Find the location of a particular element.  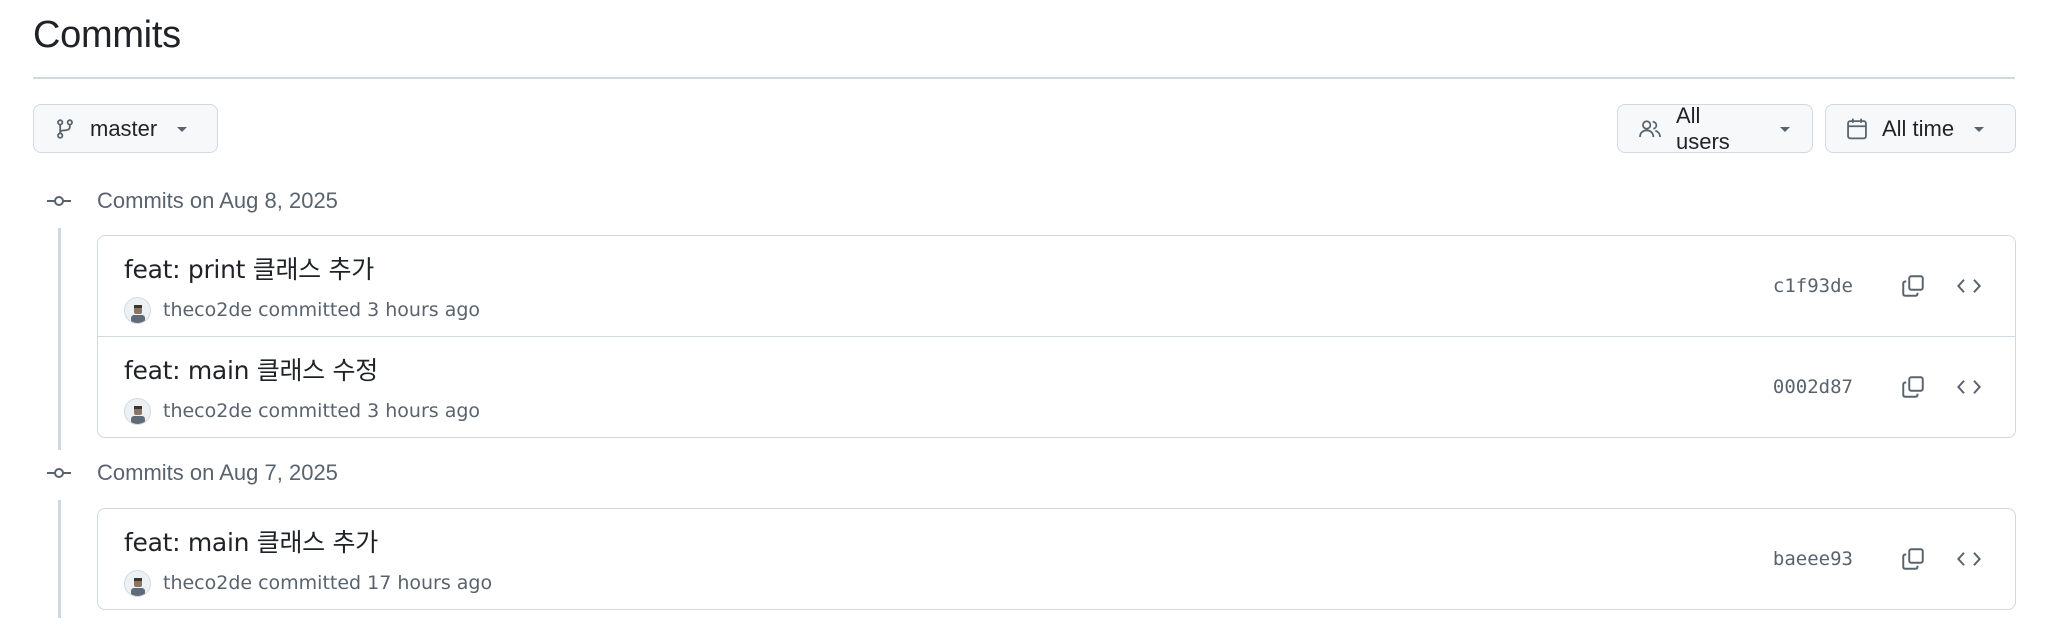

branch-selector-button: master is located at coordinates (125, 128).